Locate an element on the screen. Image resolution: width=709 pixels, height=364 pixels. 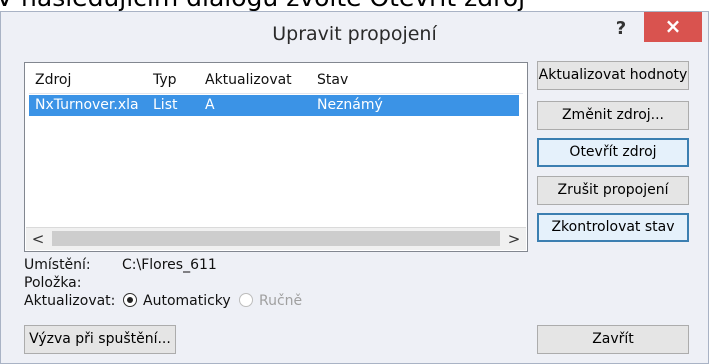
break-link-button: Zrušit propojení is located at coordinates (613, 190).